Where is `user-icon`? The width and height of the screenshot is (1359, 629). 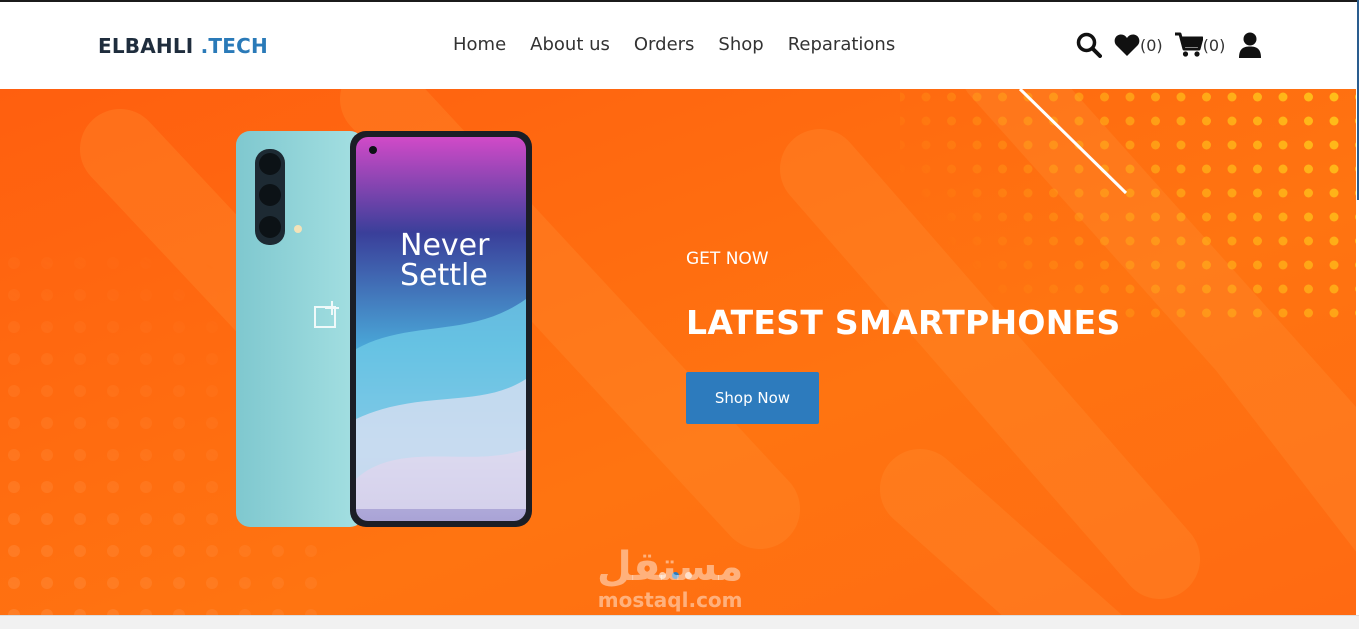 user-icon is located at coordinates (1250, 45).